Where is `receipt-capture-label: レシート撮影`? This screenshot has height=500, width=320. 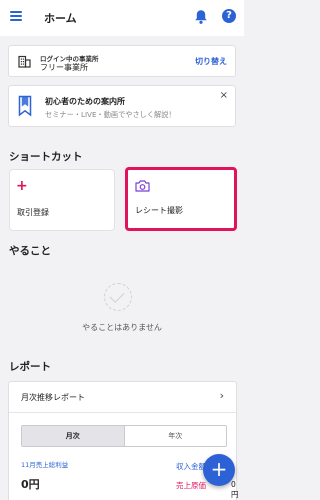 receipt-capture-label: レシート撮影 is located at coordinates (159, 210).